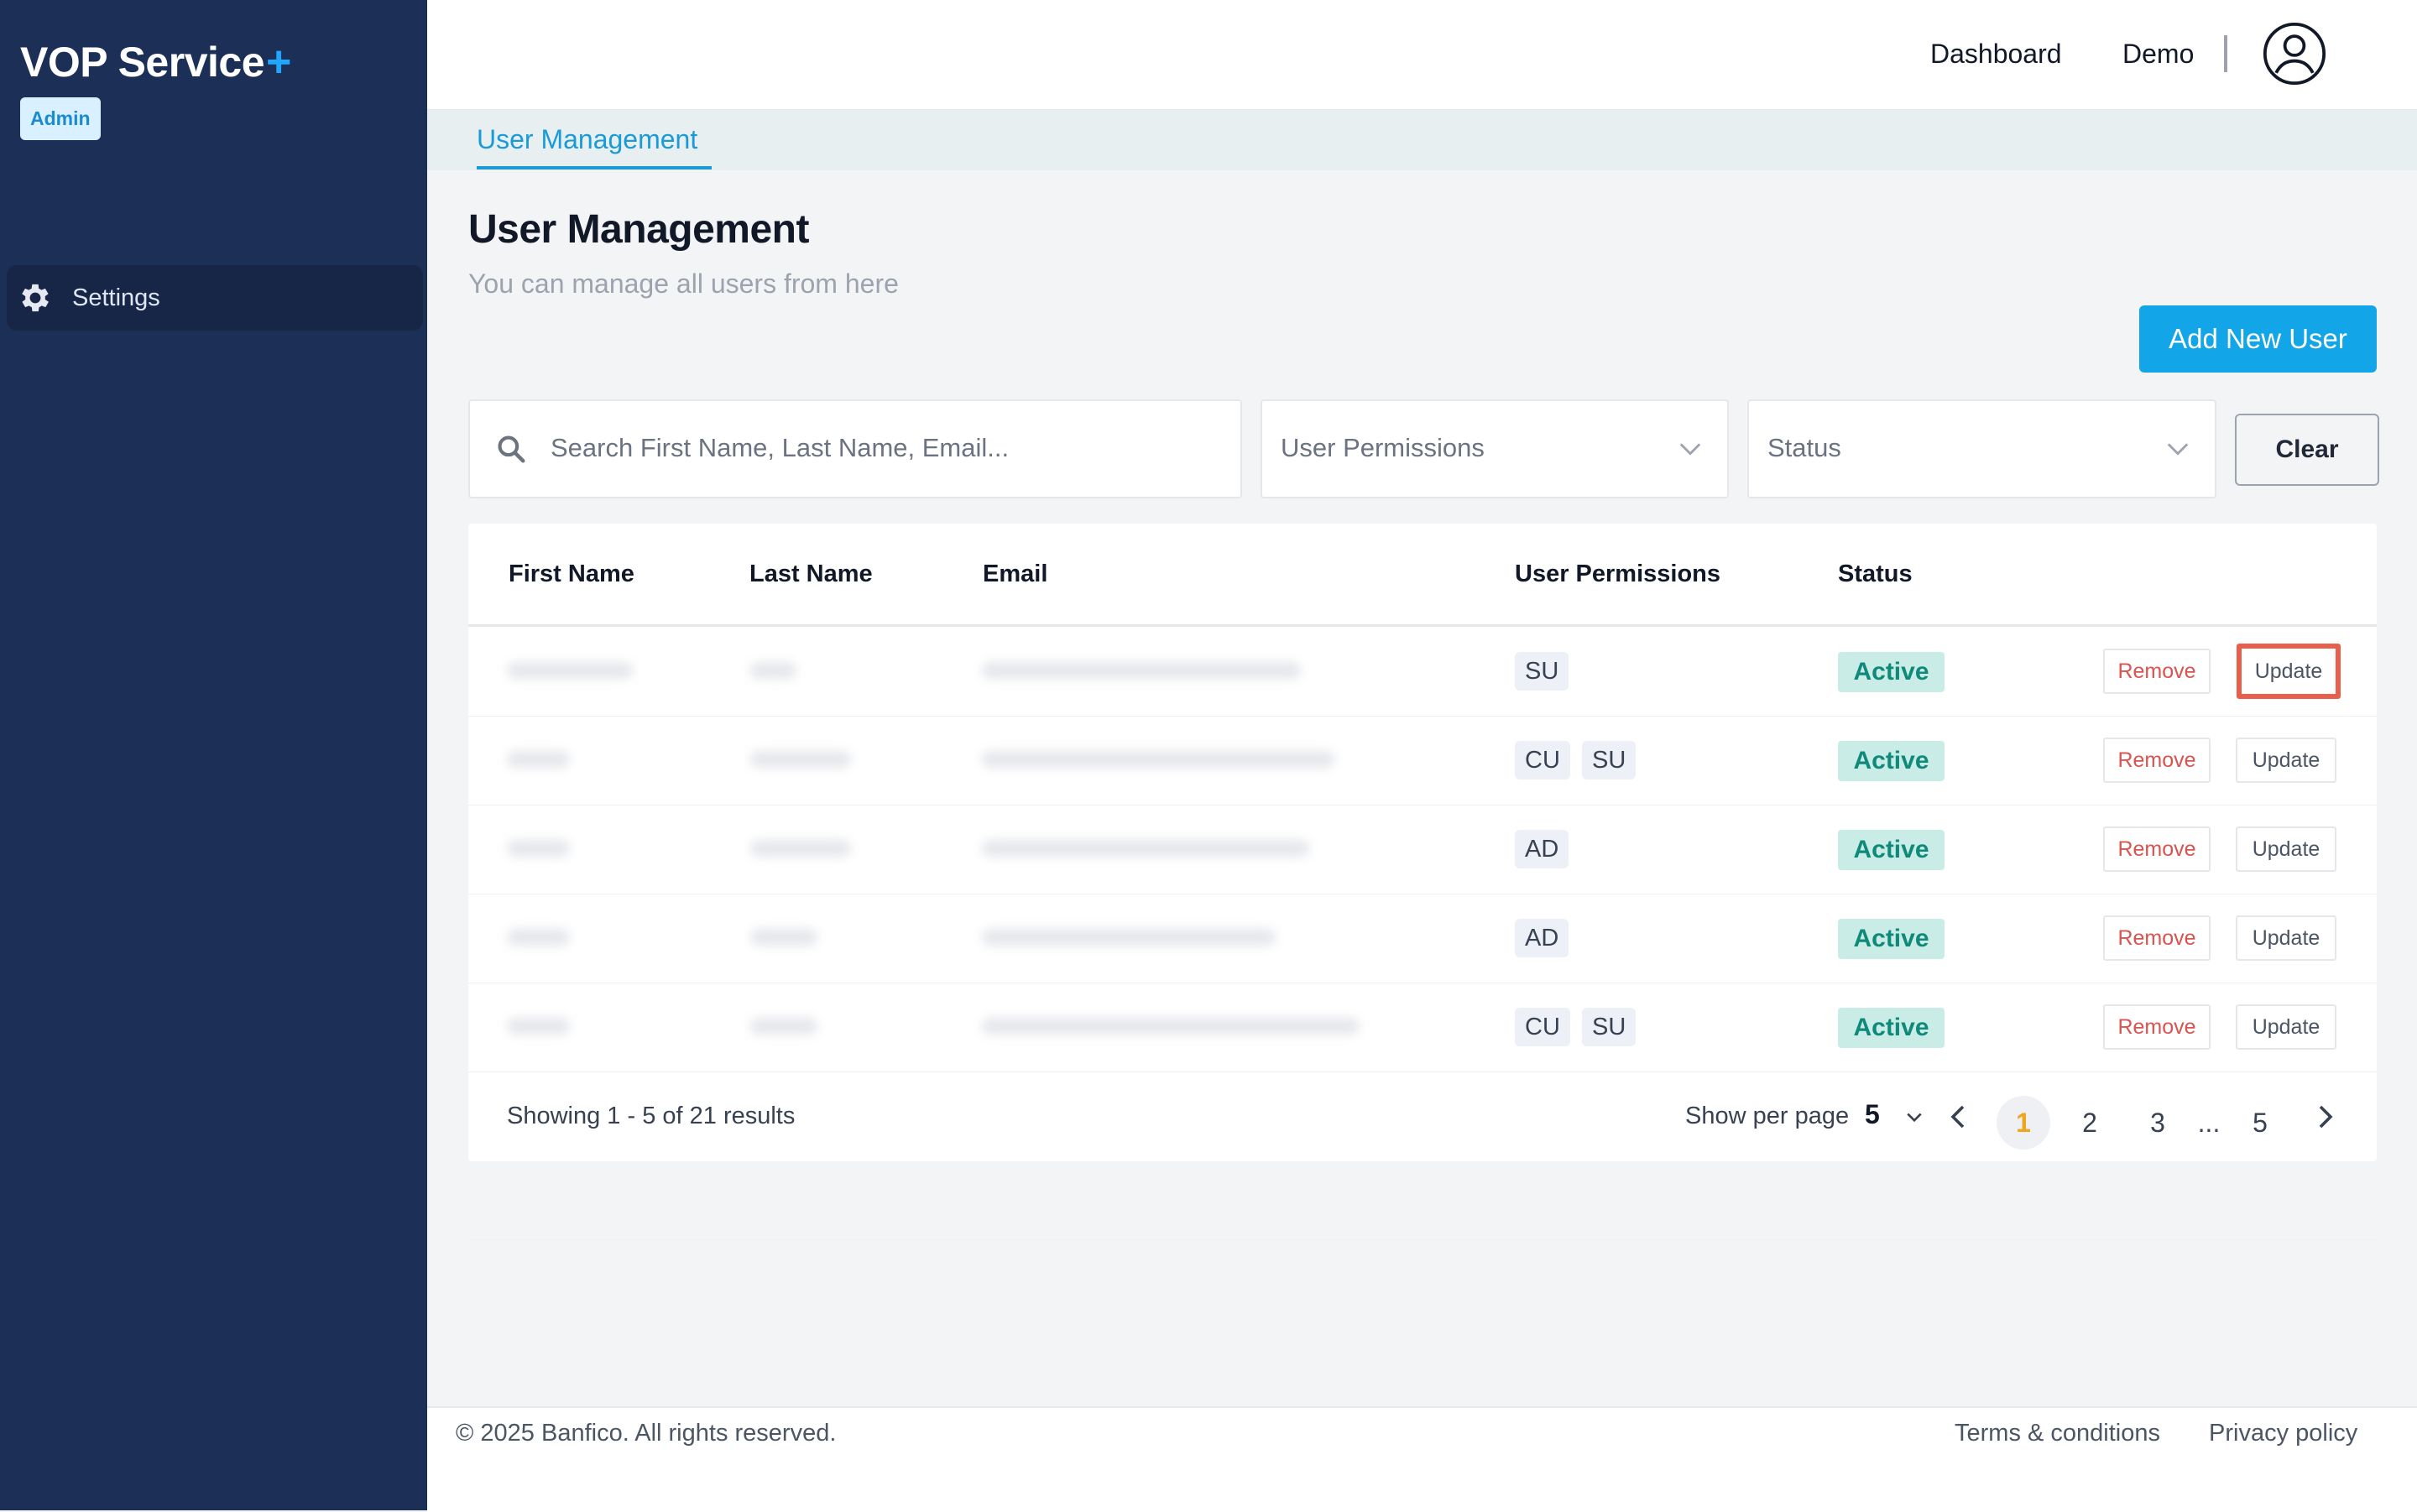 Image resolution: width=2417 pixels, height=1512 pixels. Describe the element at coordinates (1804, 447) in the screenshot. I see `status-select-value: Status` at that location.